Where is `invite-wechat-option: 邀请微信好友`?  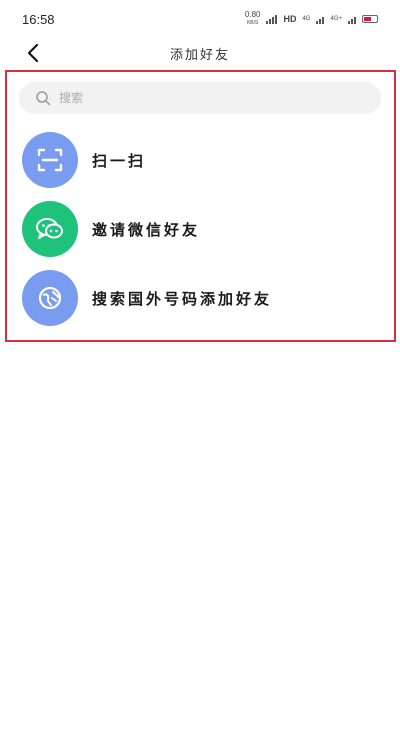 invite-wechat-option: 邀请微信好友 is located at coordinates (197, 229).